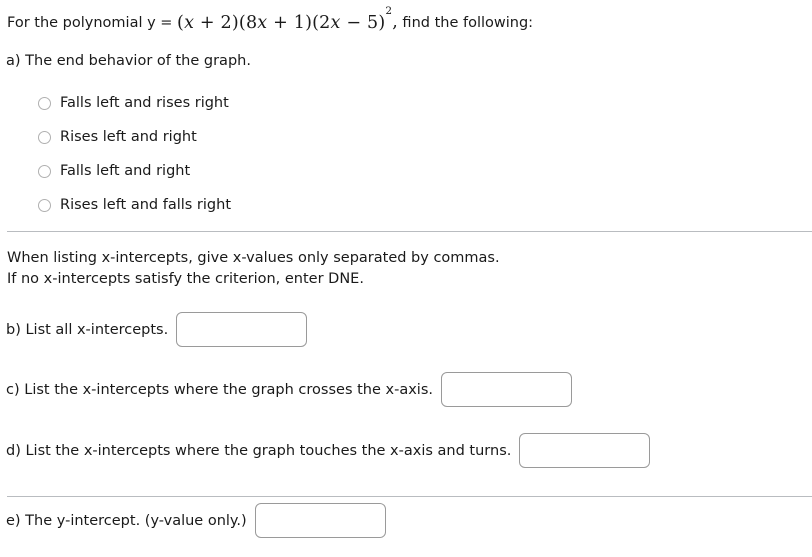  Describe the element at coordinates (320, 520) in the screenshot. I see `answer-input-e` at that location.